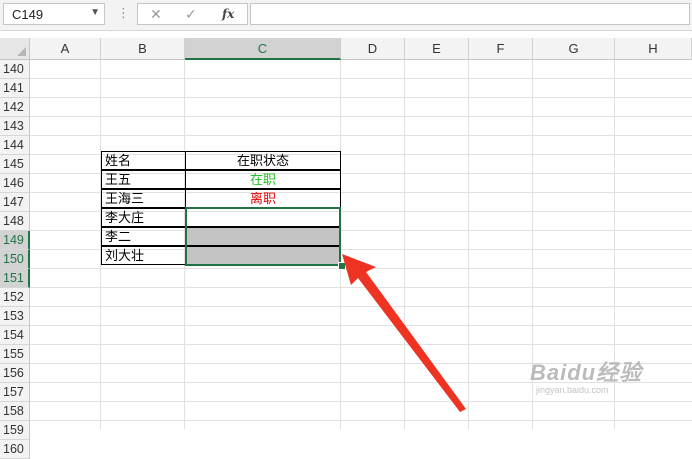  What do you see at coordinates (586, 372) in the screenshot?
I see `watermark-logo: Baidu经验` at bounding box center [586, 372].